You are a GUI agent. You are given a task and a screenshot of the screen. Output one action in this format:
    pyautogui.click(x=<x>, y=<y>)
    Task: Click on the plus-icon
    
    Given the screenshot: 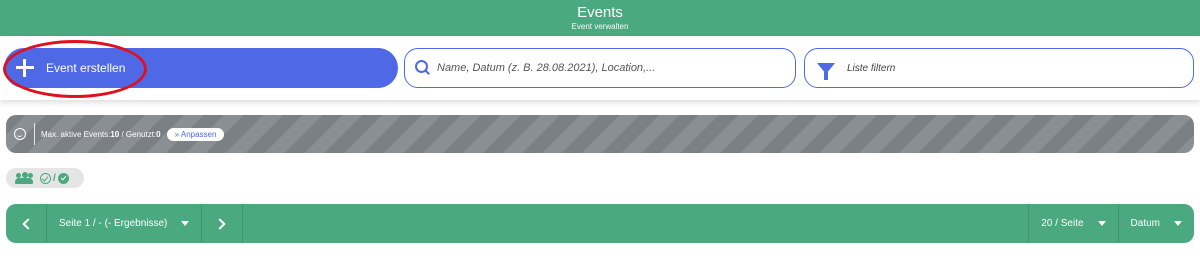 What is the action you would take?
    pyautogui.click(x=25, y=68)
    